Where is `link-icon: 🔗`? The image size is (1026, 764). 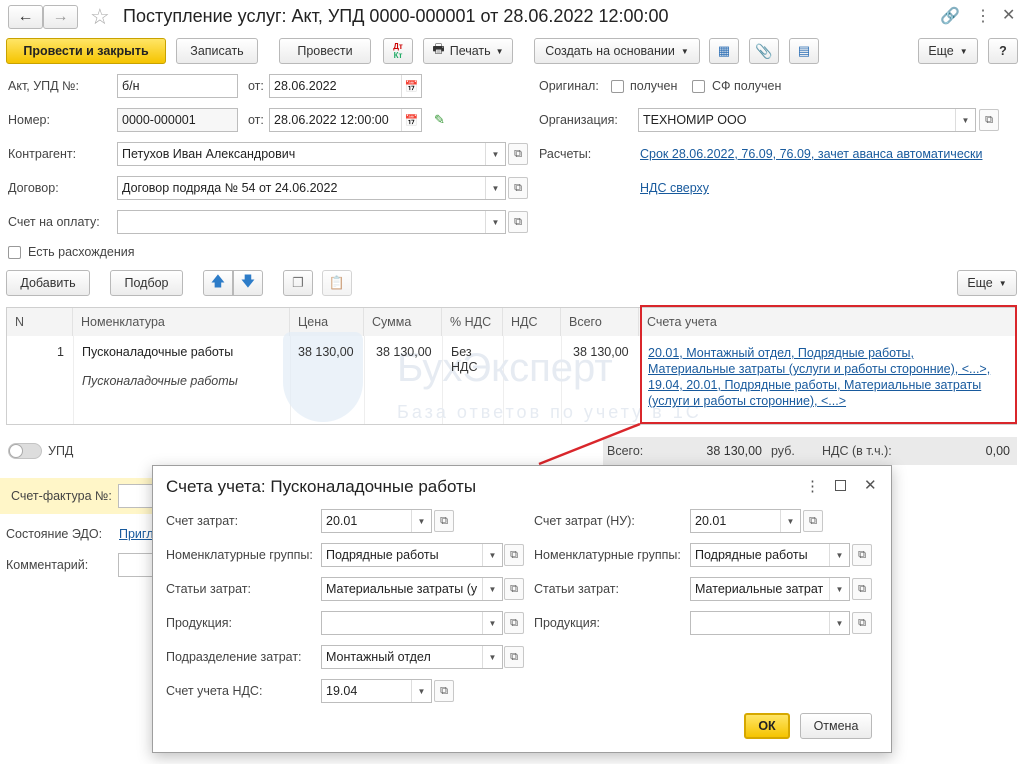
link-icon: 🔗 is located at coordinates (950, 16).